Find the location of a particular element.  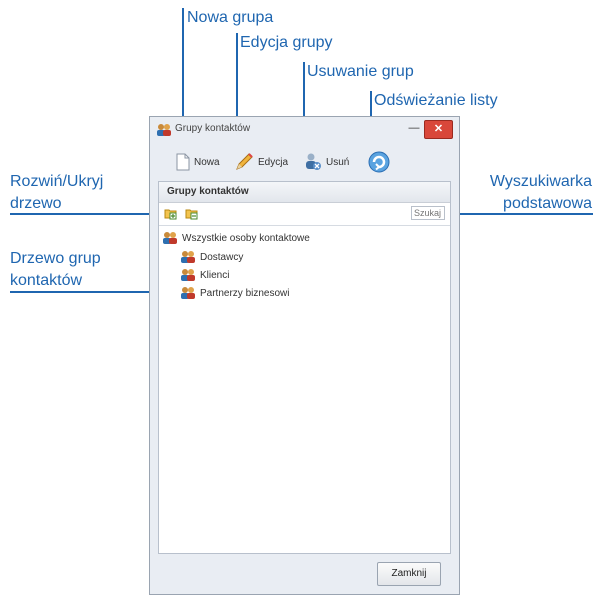

delete-button: Usuń is located at coordinates (326, 162).